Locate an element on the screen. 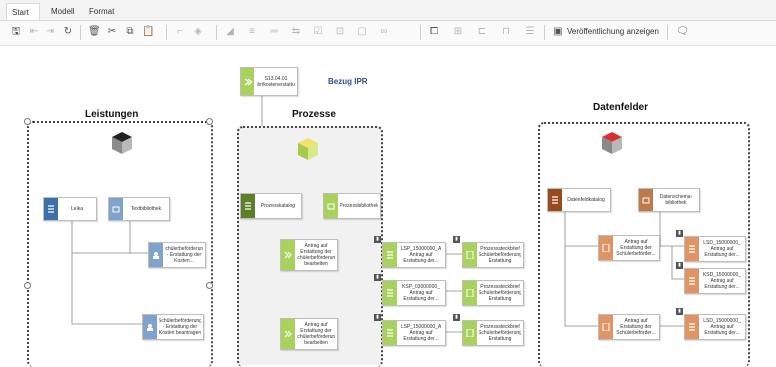  align-top-icon: ⊓ is located at coordinates (506, 32).